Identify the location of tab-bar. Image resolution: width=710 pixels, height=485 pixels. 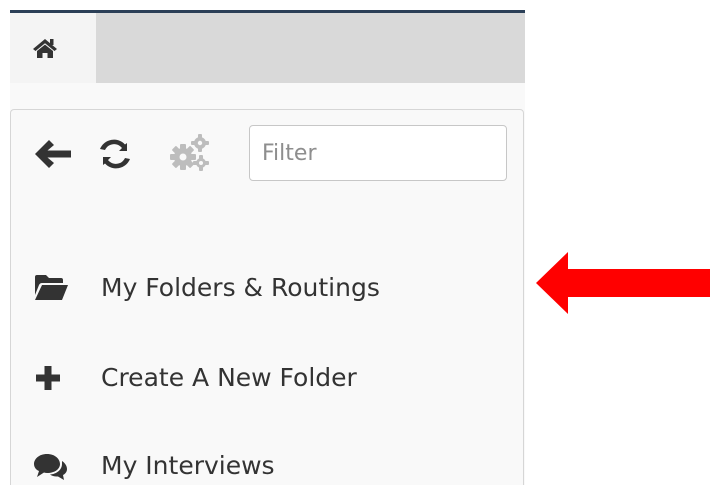
(267, 48).